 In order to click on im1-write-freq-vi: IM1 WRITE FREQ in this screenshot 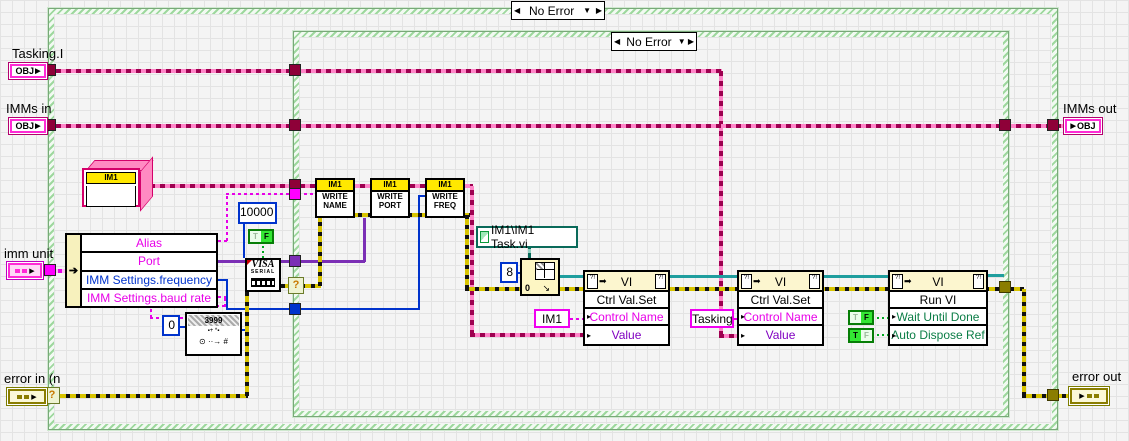, I will do `click(445, 198)`.